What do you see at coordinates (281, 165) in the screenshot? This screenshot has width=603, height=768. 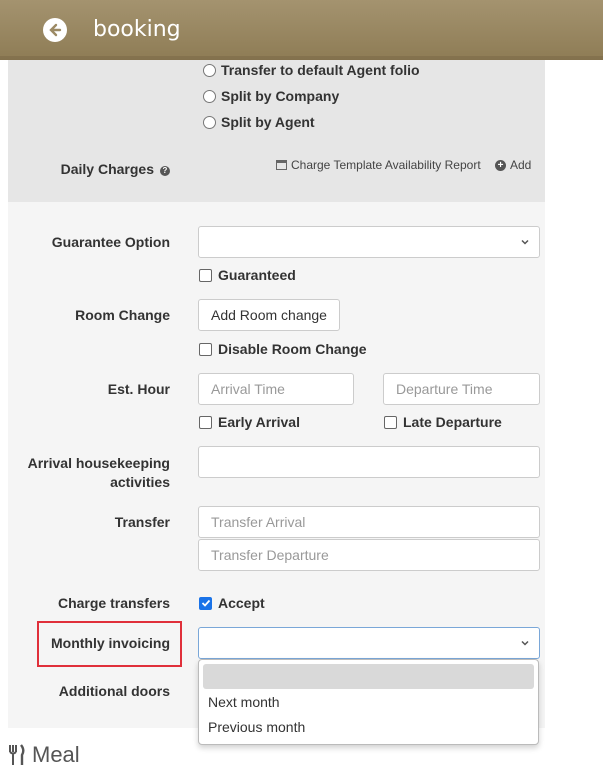 I see `calendar-icon` at bounding box center [281, 165].